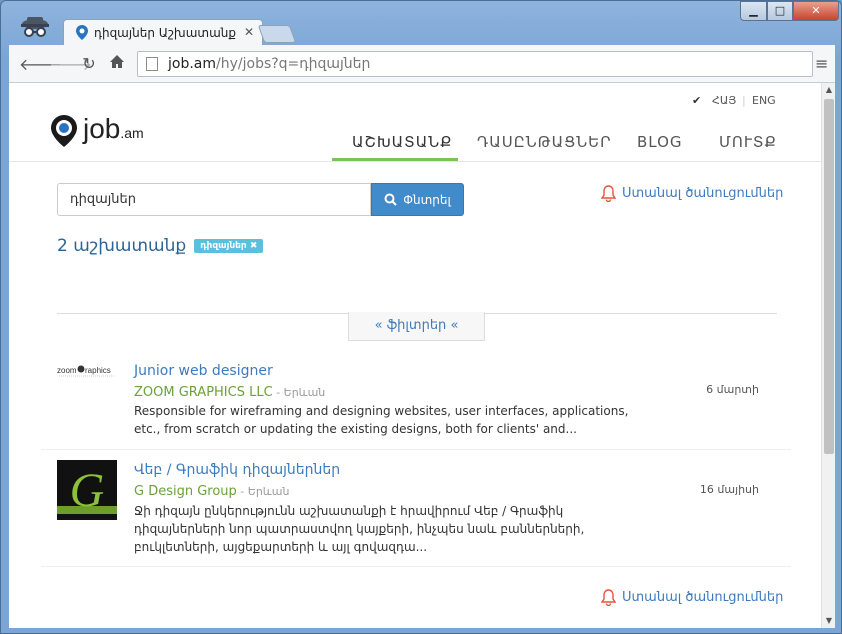  I want to click on scroll-down-arrow-icon: ▼, so click(829, 621).